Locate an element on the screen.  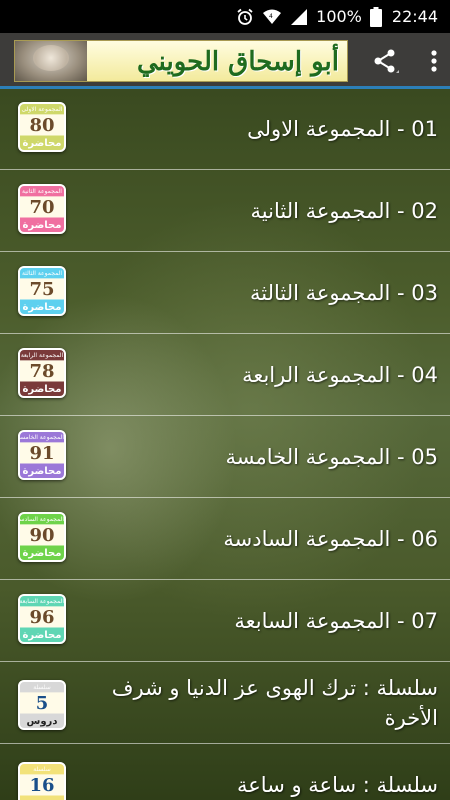
lecture-count-badge: سلسلة 5 دروس is located at coordinates (42, 705).